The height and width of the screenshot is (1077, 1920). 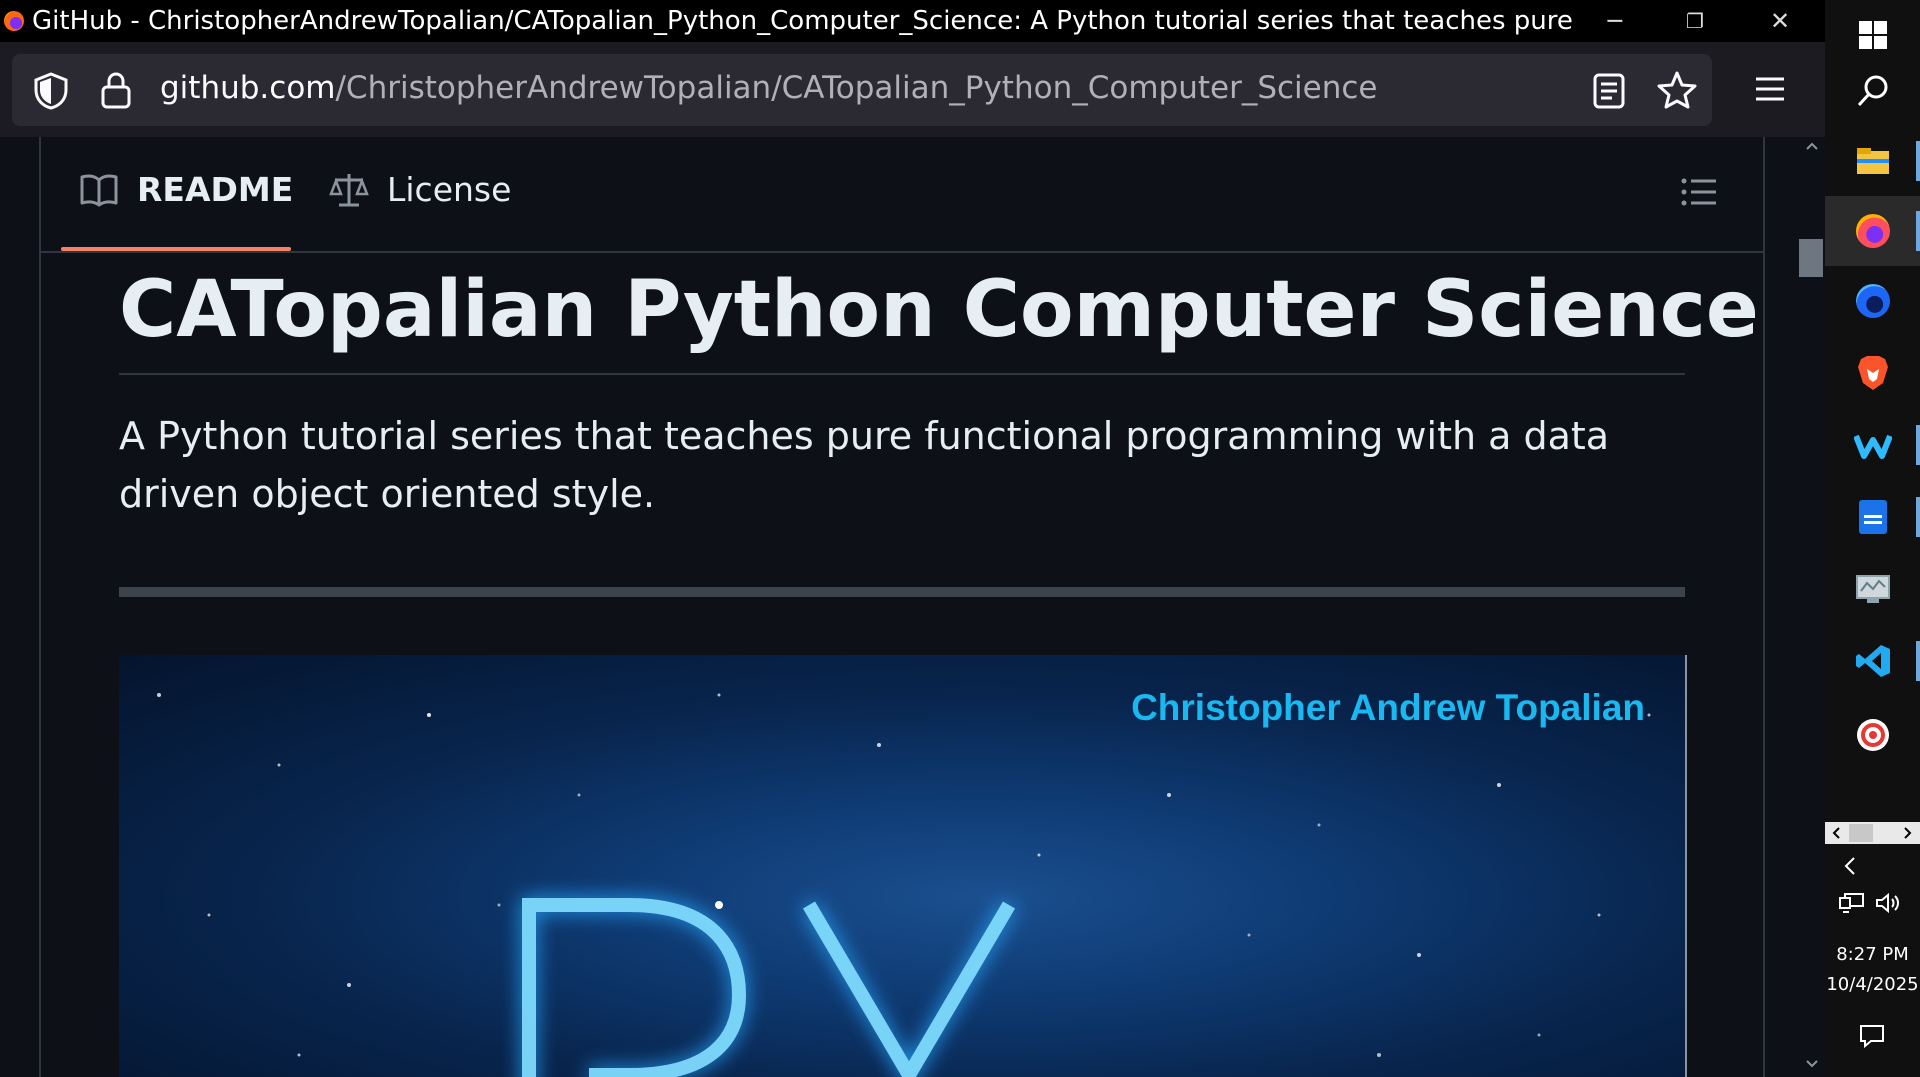 What do you see at coordinates (1850, 866) in the screenshot?
I see `show-hidden-icons-chevron-icon` at bounding box center [1850, 866].